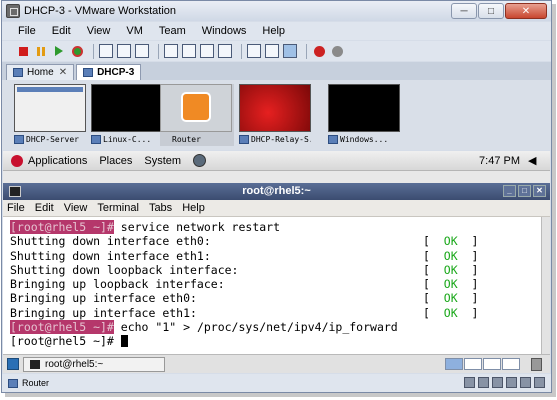  I want to click on snapshot-icon, so click(106, 51).